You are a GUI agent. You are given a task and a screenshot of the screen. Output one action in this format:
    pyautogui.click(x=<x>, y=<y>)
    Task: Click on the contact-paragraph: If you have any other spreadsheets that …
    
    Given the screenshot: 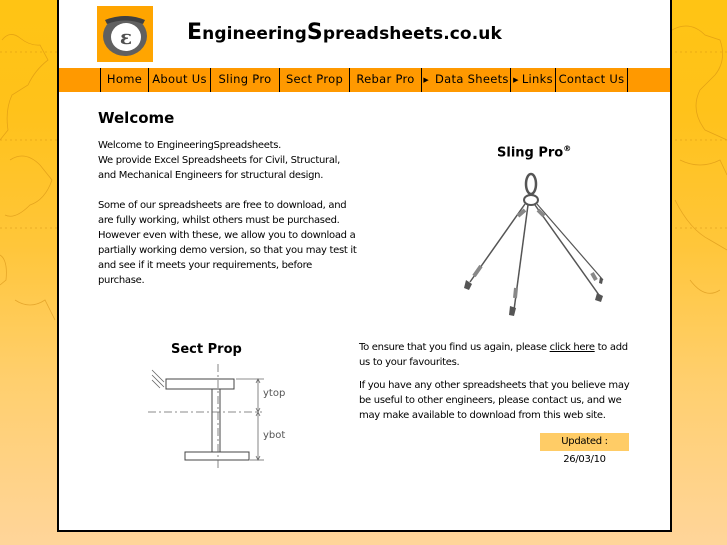 What is the action you would take?
    pyautogui.click(x=494, y=400)
    